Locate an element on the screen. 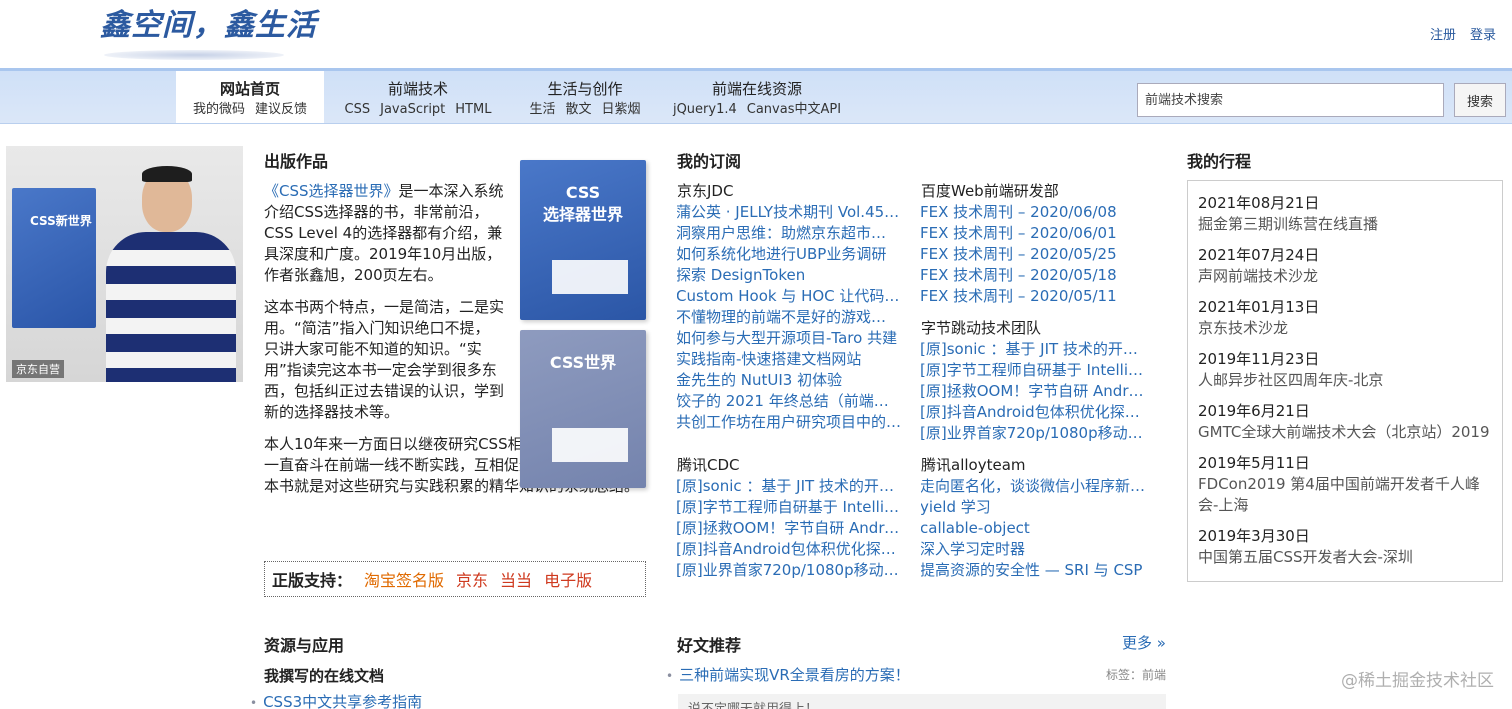  nav-item-life: 生活与创作 生活 散文 日紫烟 is located at coordinates (585, 97).